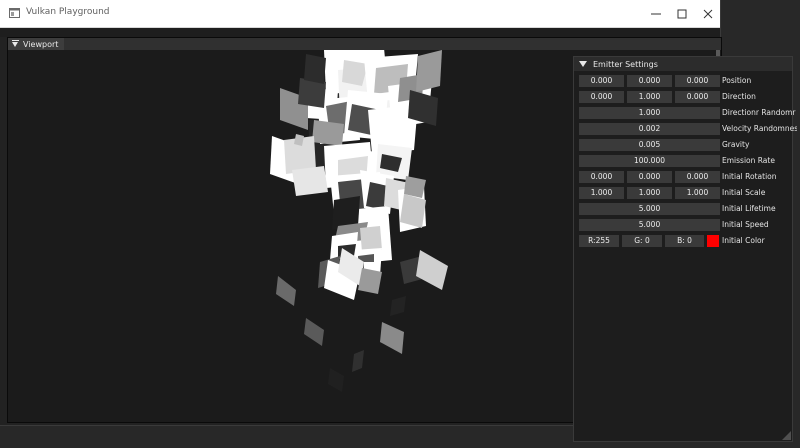 The image size is (800, 448). I want to click on position-z-field: 0.000, so click(697, 81).